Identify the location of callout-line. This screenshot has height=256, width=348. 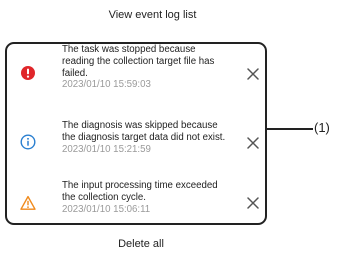
(290, 129).